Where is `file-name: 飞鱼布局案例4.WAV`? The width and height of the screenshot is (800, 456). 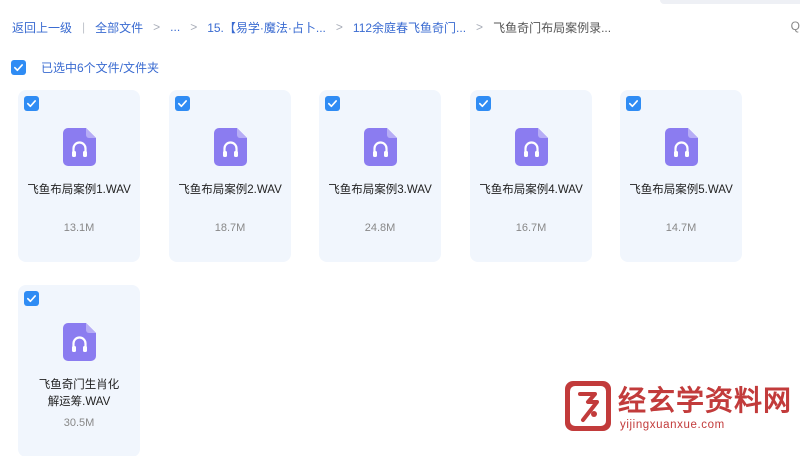
file-name: 飞鱼布局案例4.WAV is located at coordinates (531, 190).